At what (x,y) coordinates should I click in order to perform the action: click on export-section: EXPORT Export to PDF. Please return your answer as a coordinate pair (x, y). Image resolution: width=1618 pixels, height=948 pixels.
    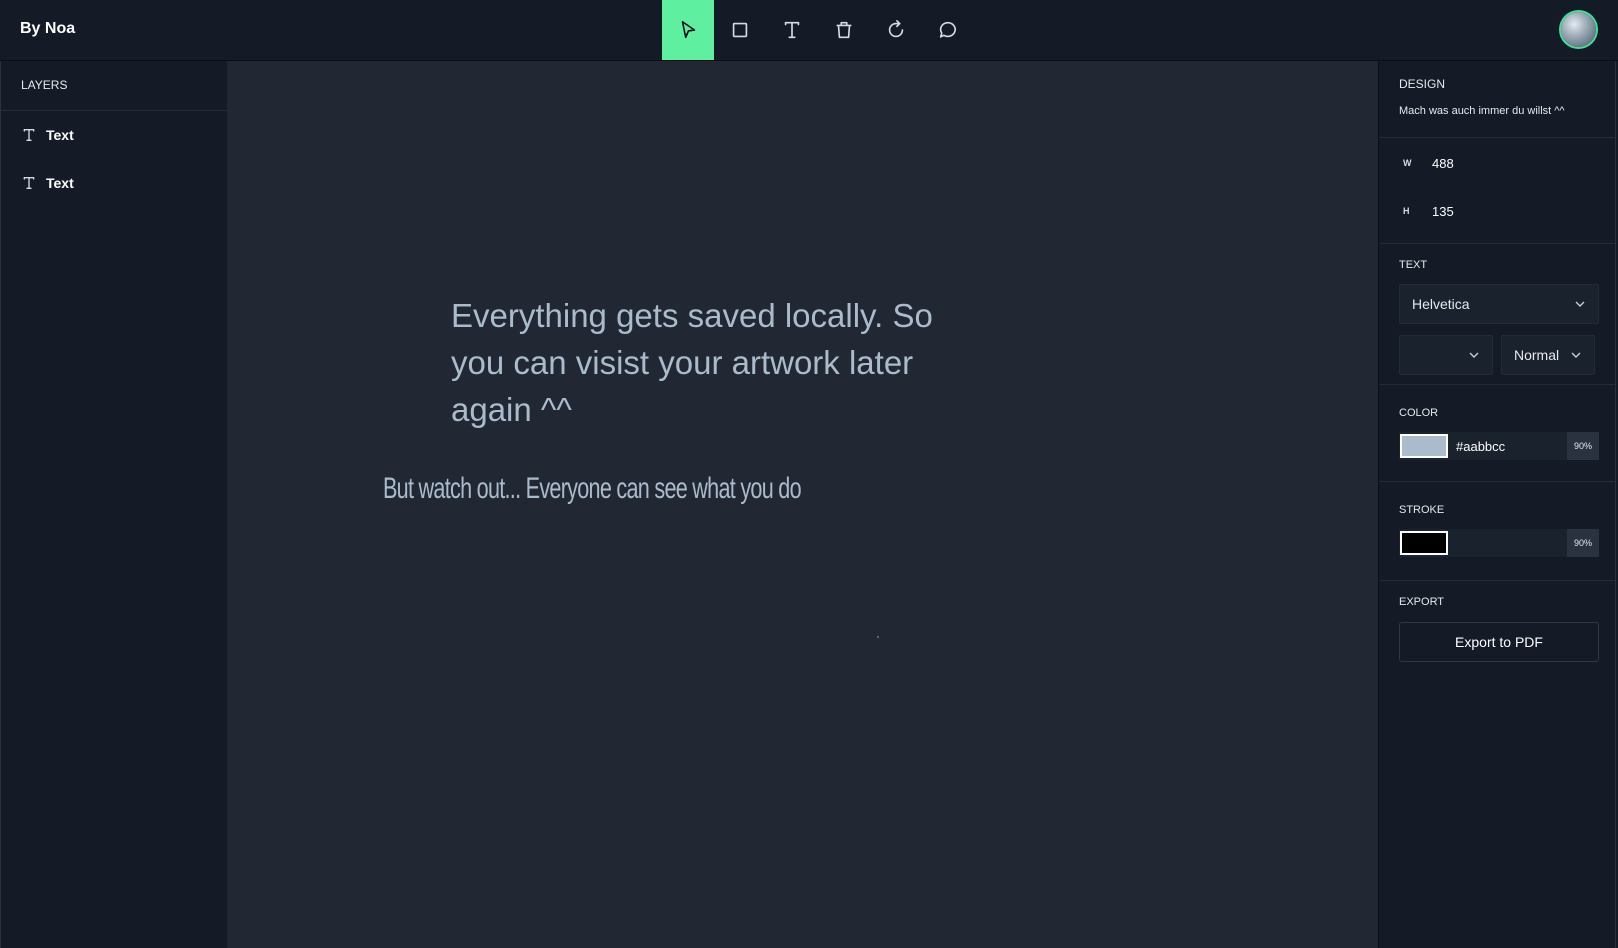
    Looking at the image, I should click on (1497, 621).